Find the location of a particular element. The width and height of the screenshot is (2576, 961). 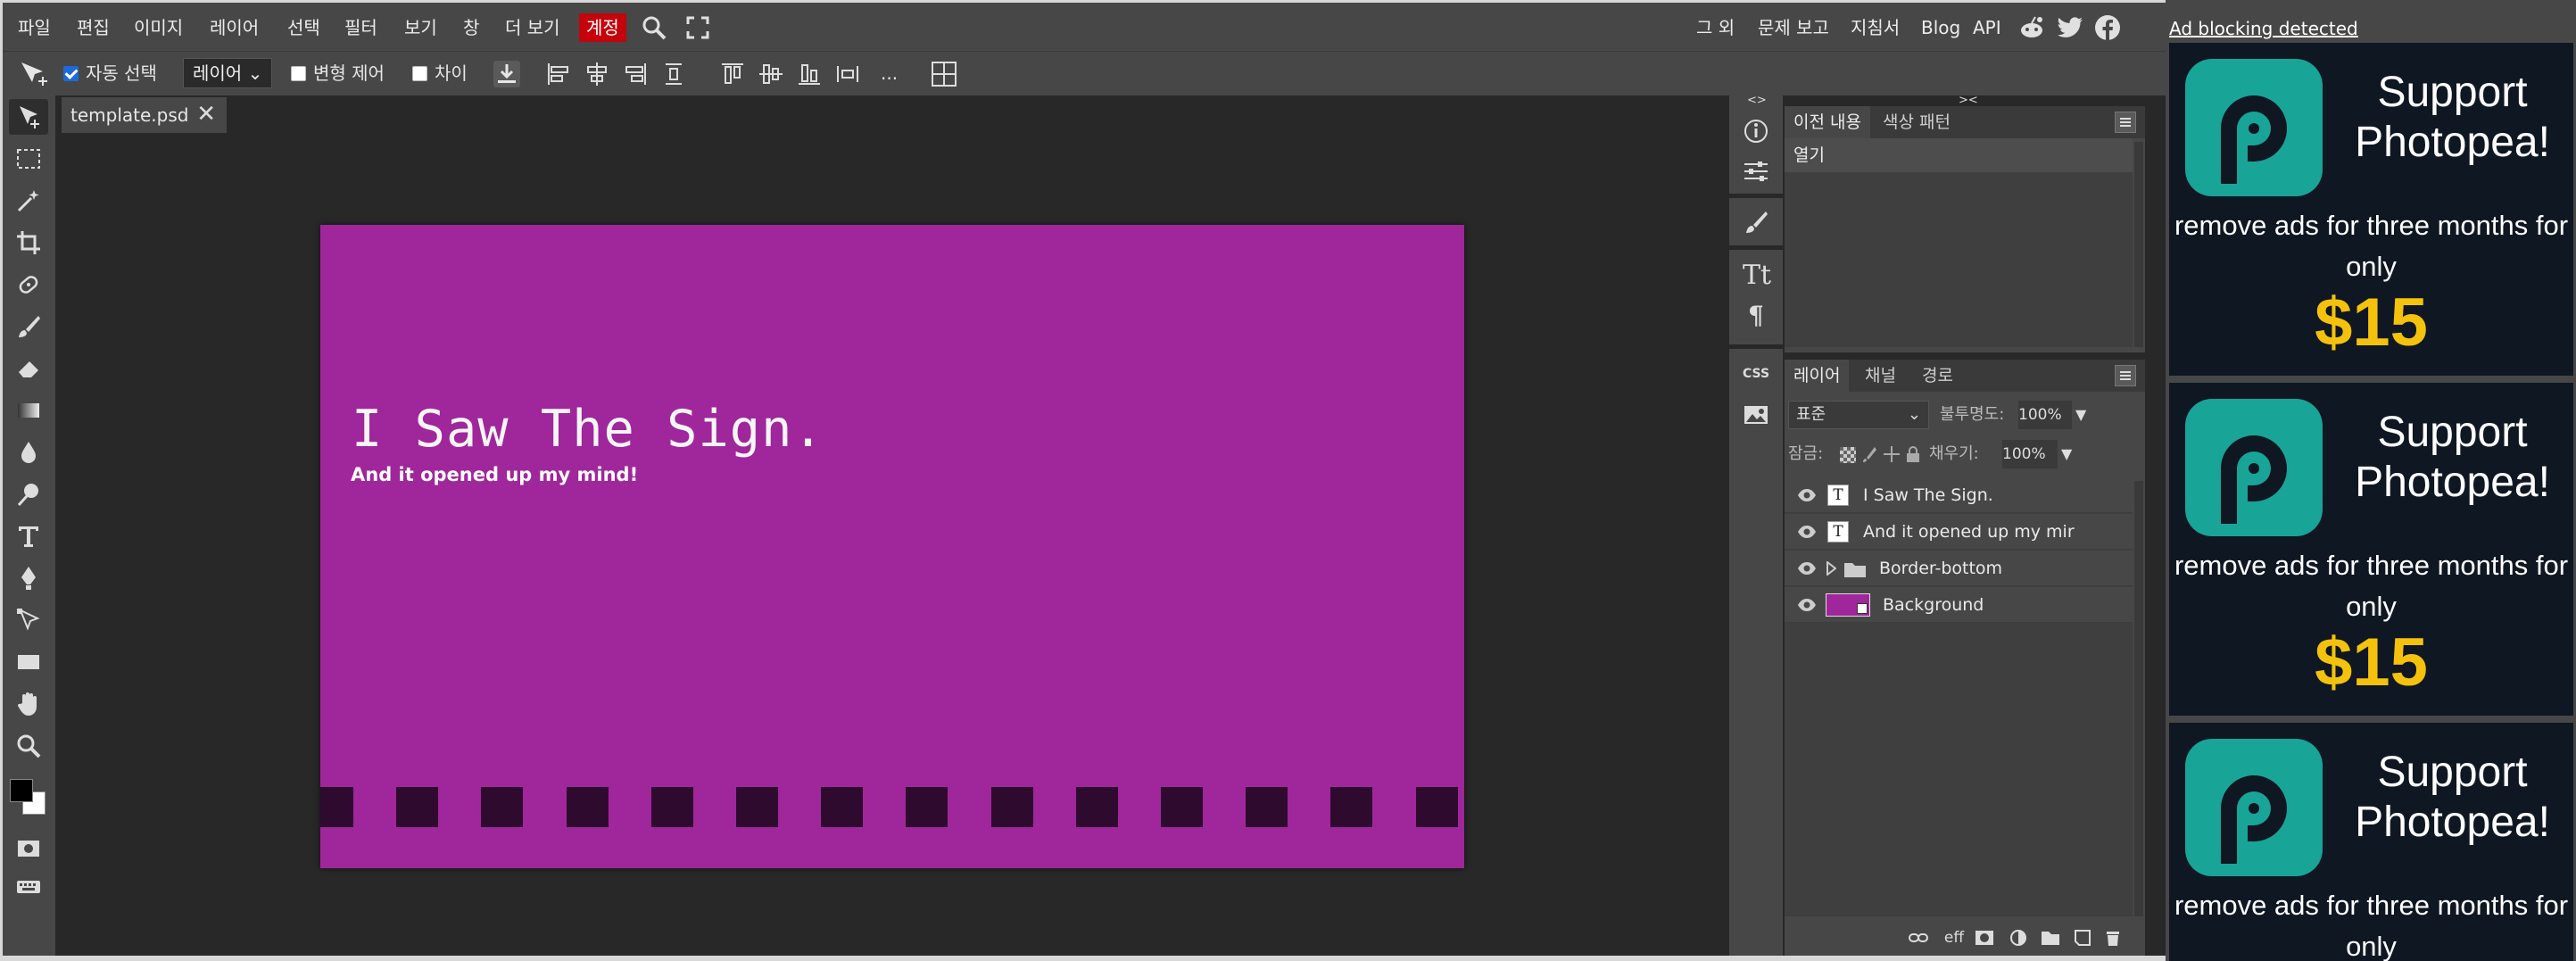

blur-tool-icon is located at coordinates (28, 452).